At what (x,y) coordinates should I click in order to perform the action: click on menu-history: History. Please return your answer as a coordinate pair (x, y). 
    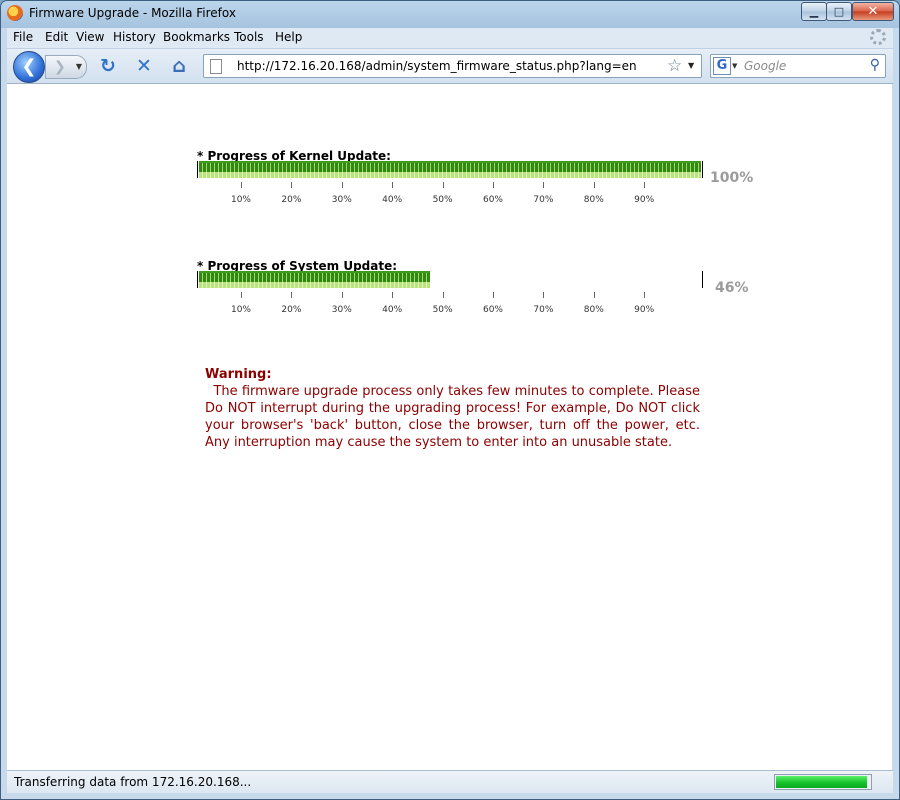
    Looking at the image, I should click on (134, 37).